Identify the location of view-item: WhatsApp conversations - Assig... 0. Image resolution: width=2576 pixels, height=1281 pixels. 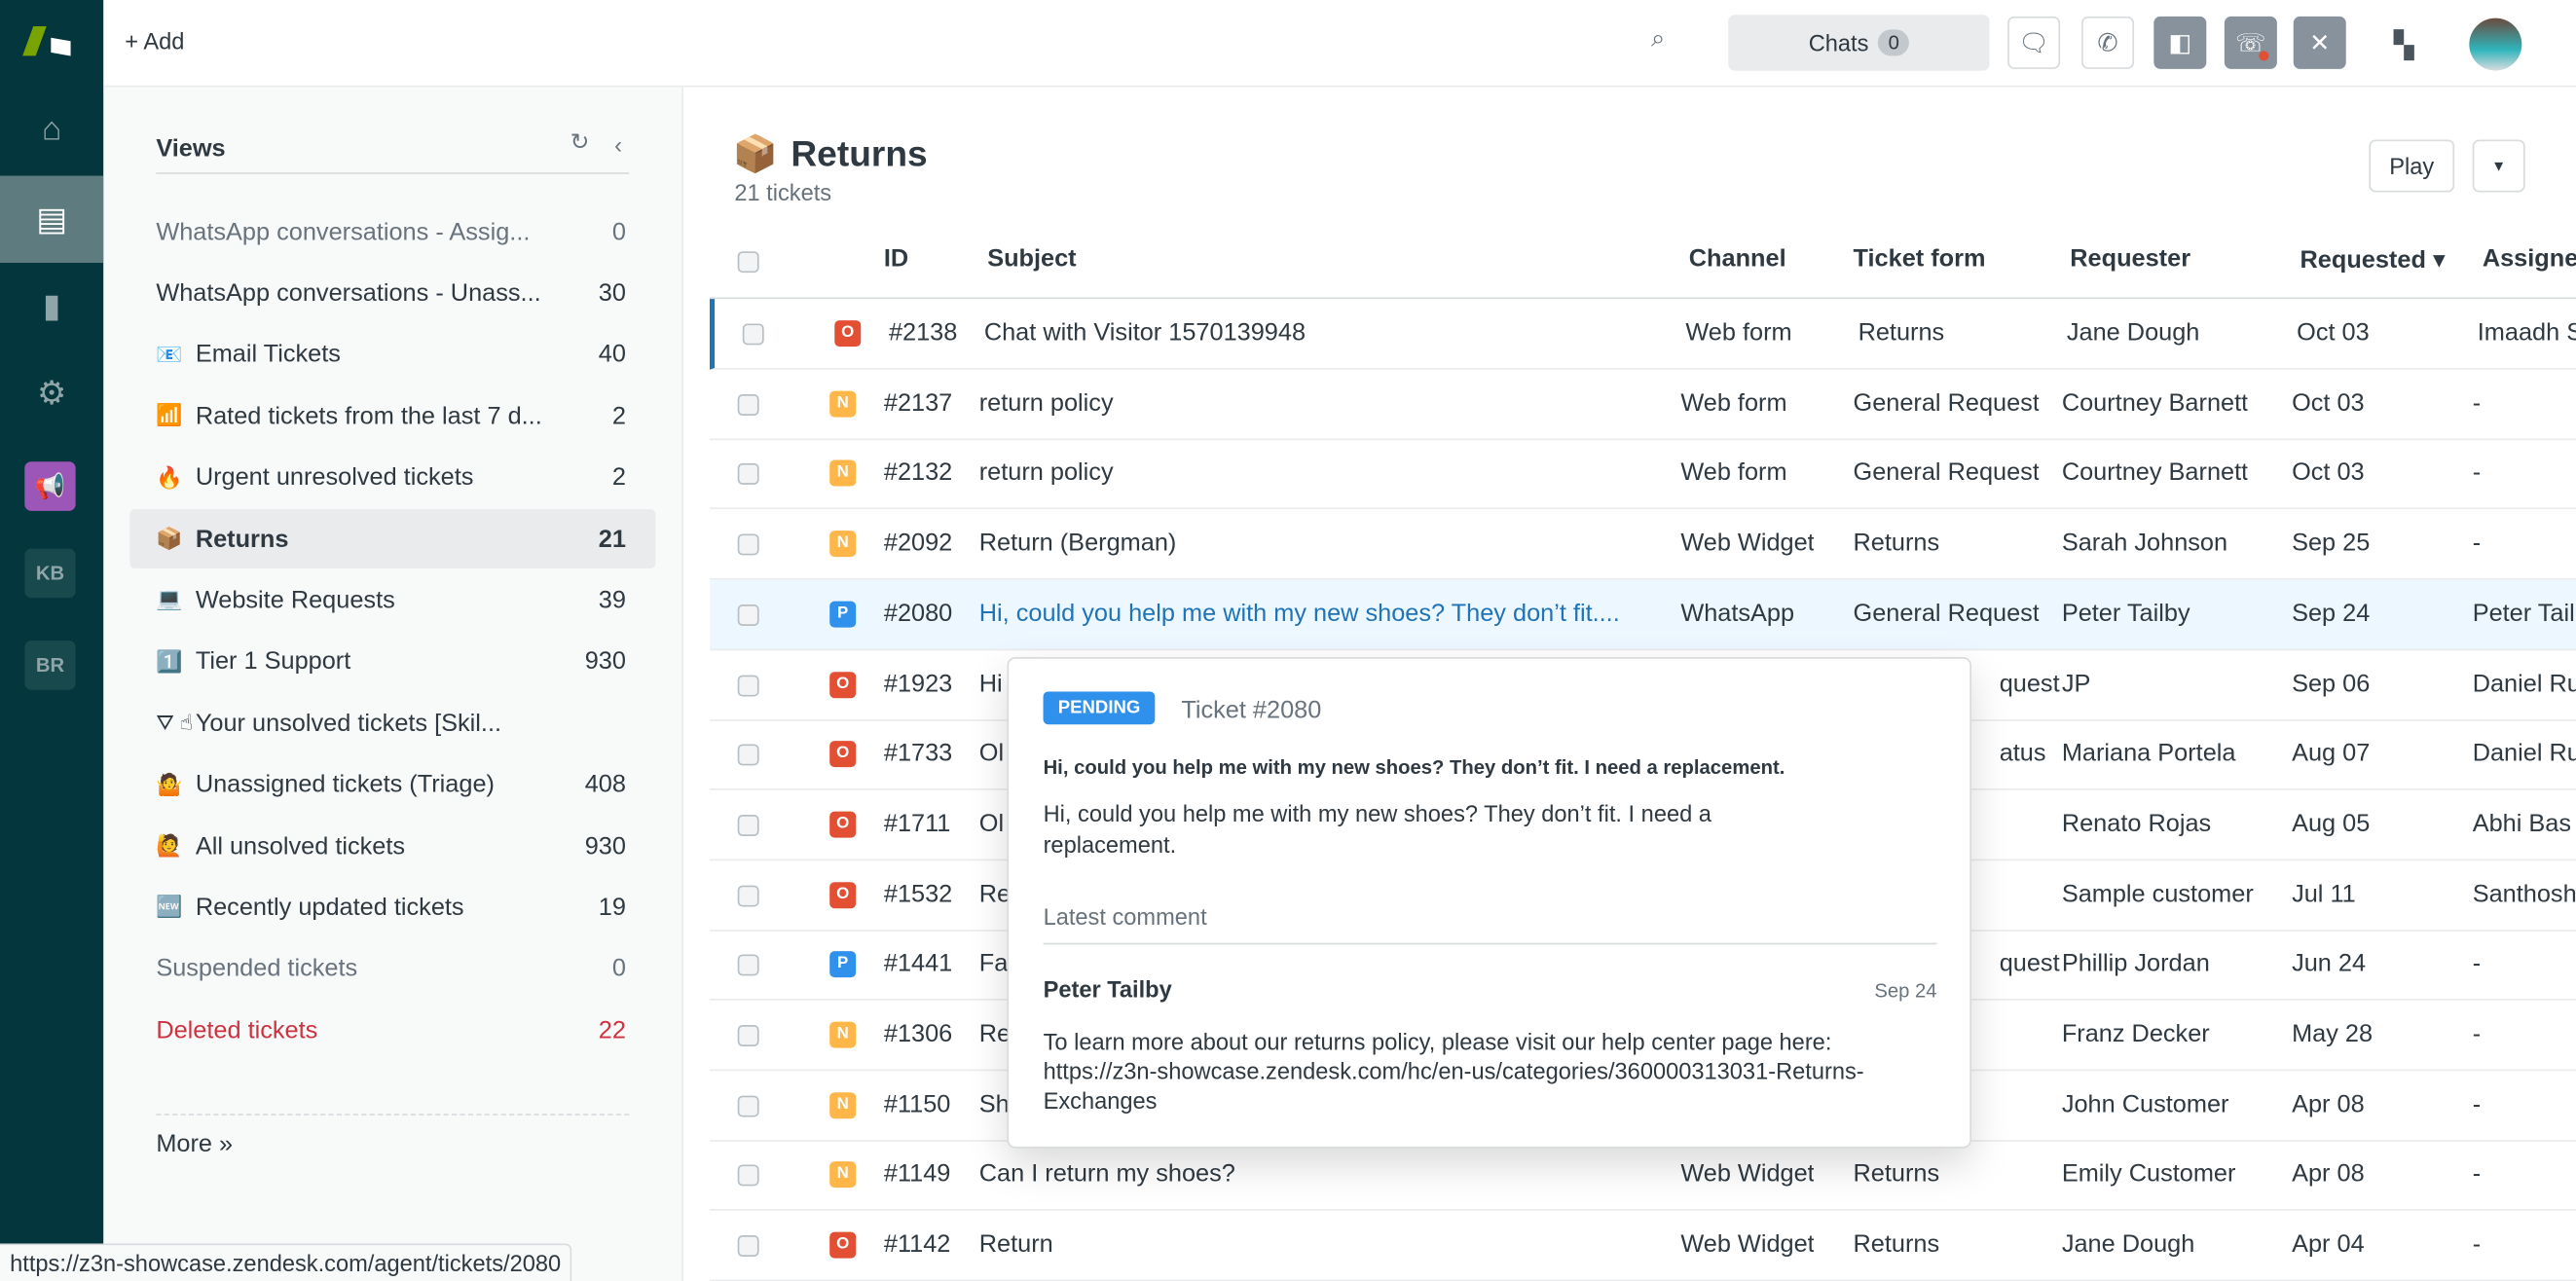
(392, 232).